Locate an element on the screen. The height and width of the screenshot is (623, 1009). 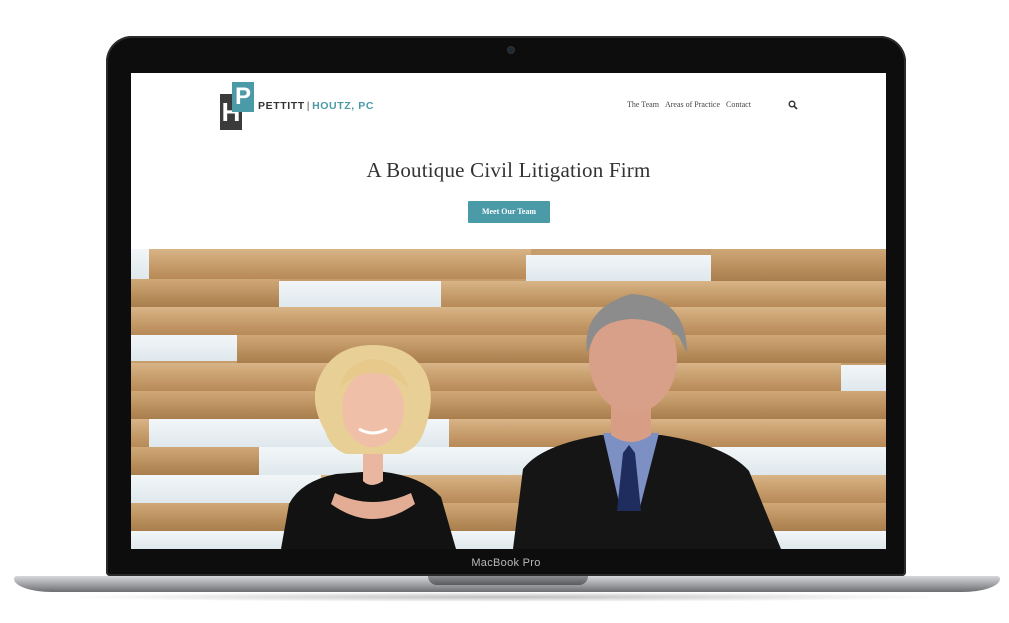
laptop-shadow is located at coordinates (505, 597).